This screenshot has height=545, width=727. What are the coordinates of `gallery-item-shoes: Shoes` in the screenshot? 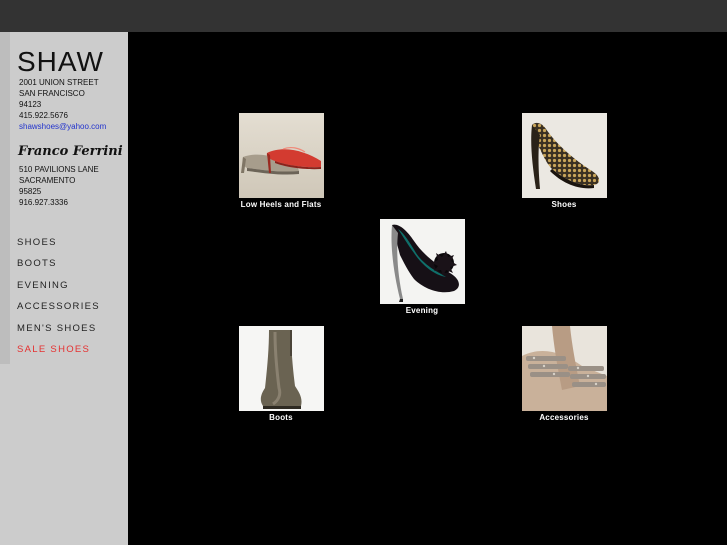 It's located at (564, 161).